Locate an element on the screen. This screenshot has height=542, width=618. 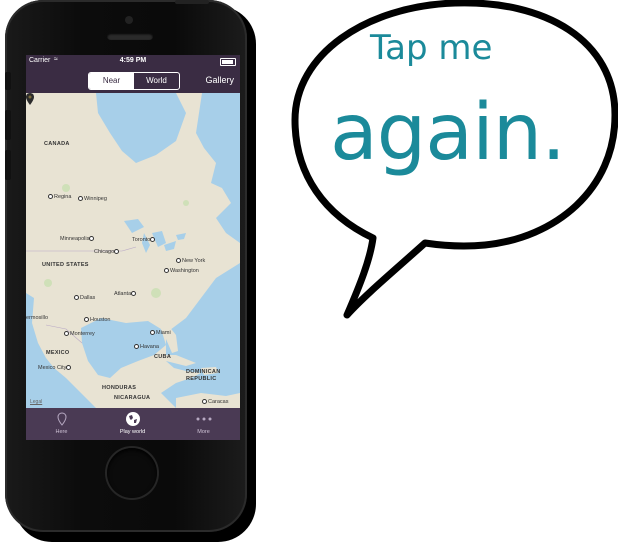
label-toronto: Toronto is located at coordinates (144, 240).